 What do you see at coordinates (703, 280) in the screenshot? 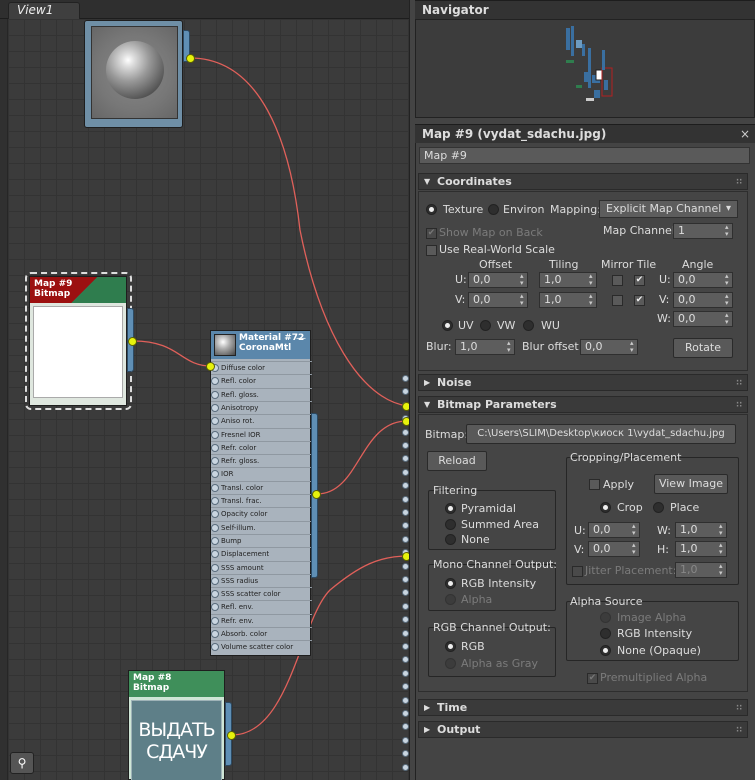
I see `u-angle-spinner: 0,0` at bounding box center [703, 280].